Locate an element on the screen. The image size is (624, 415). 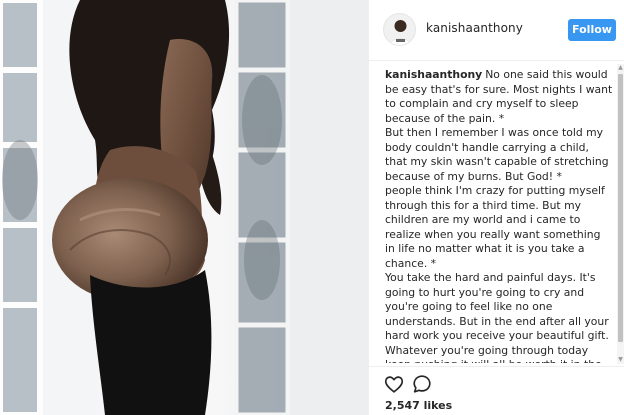
caption-scrollbar: ▲ ▼ is located at coordinates (620, 214).